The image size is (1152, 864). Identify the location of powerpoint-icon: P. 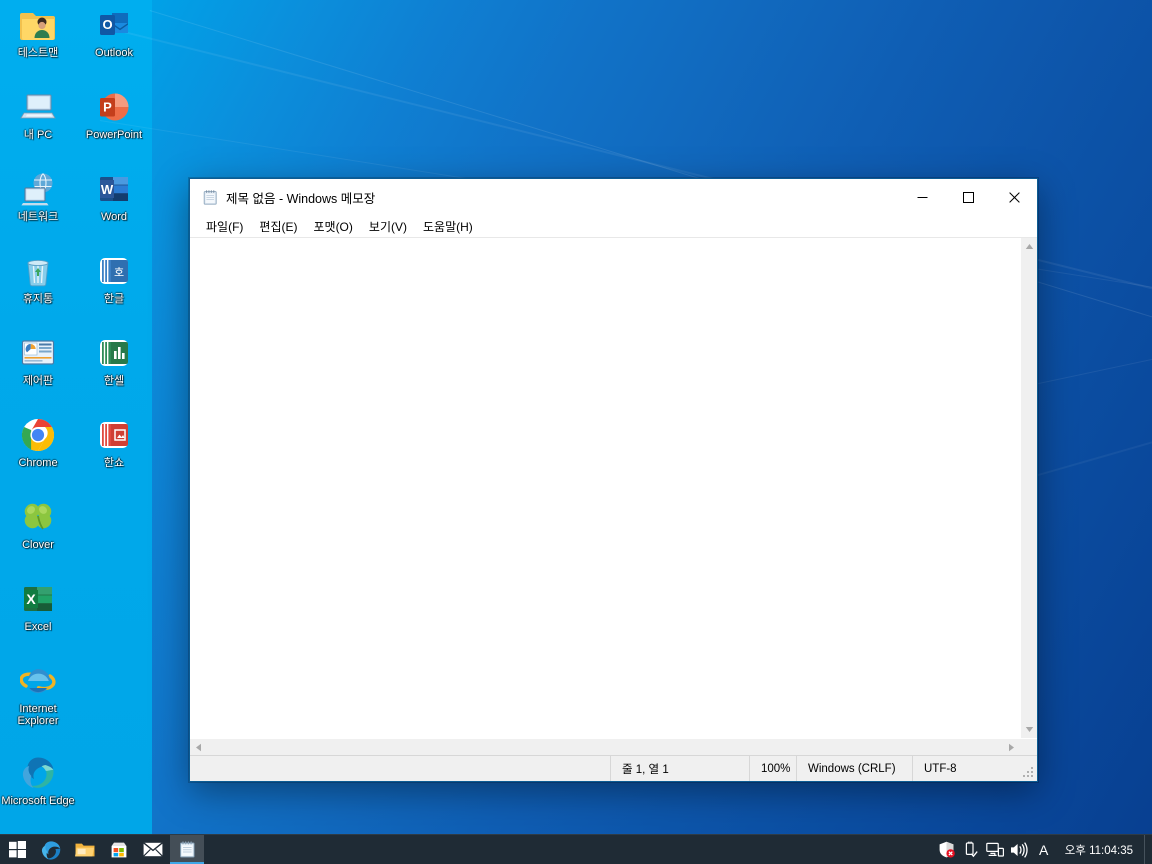
(114, 107).